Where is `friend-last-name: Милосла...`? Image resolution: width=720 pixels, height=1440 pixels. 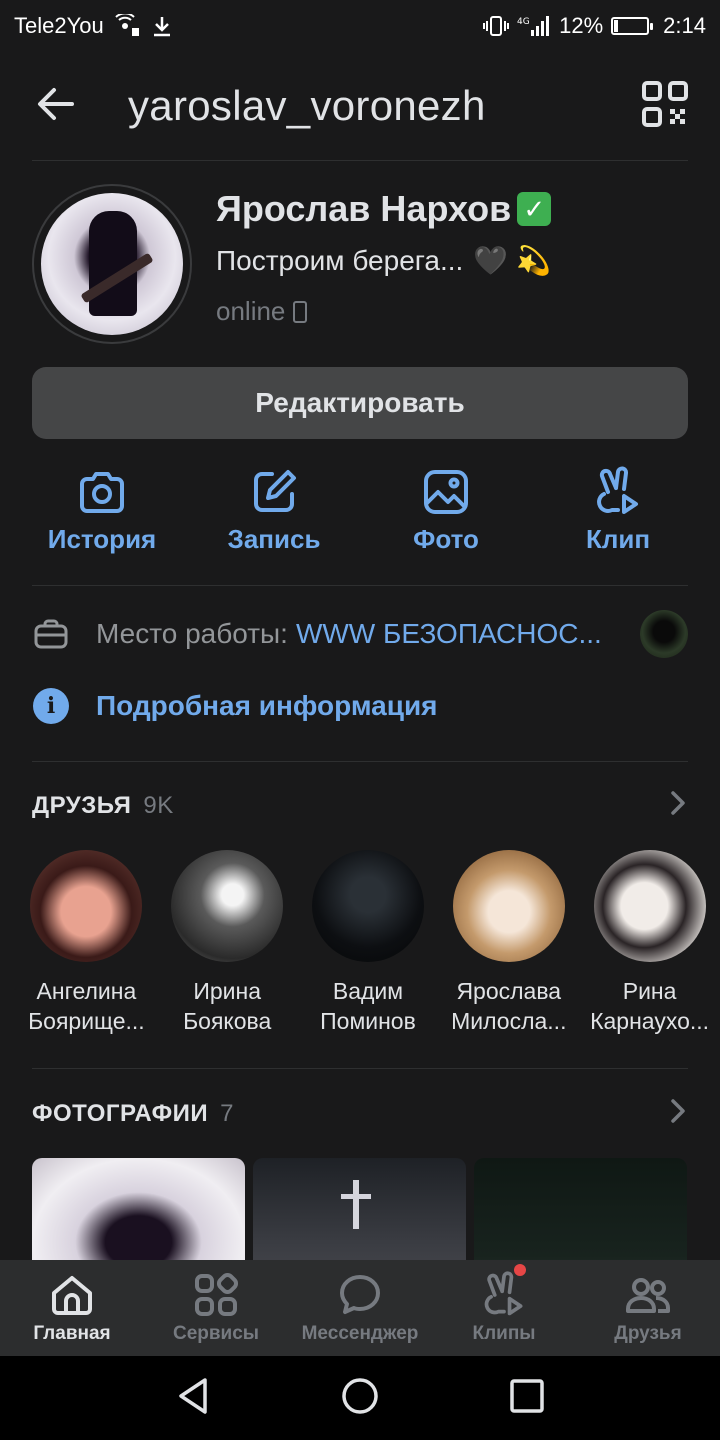
friend-last-name: Милосла... is located at coordinates (509, 1021).